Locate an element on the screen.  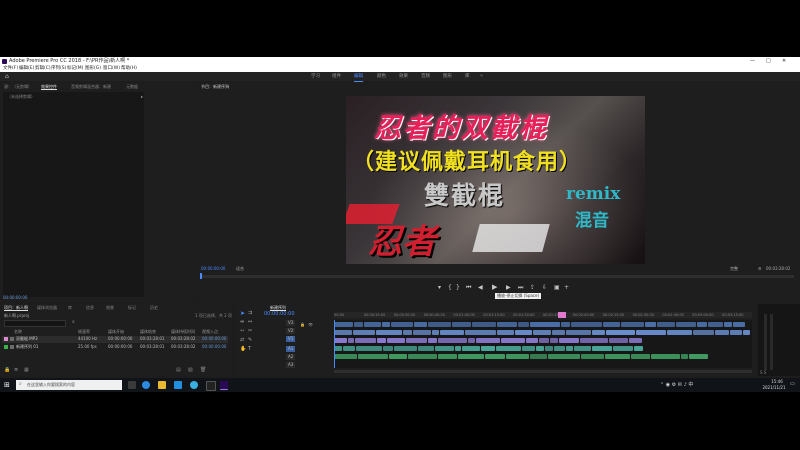
overflow-icon: » is located at coordinates (481, 76).